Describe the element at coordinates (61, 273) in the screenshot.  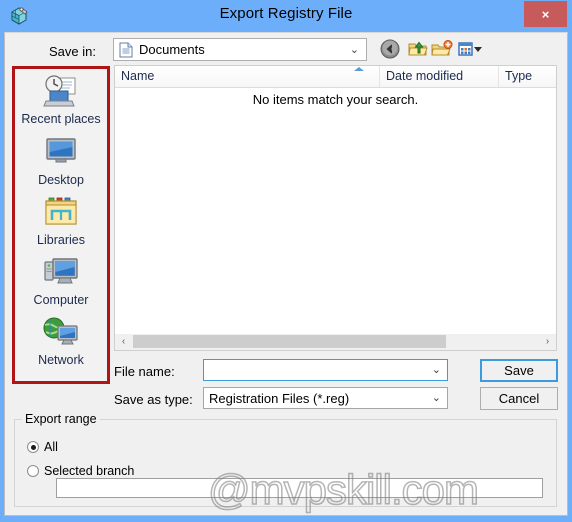
I see `computer-icon` at that location.